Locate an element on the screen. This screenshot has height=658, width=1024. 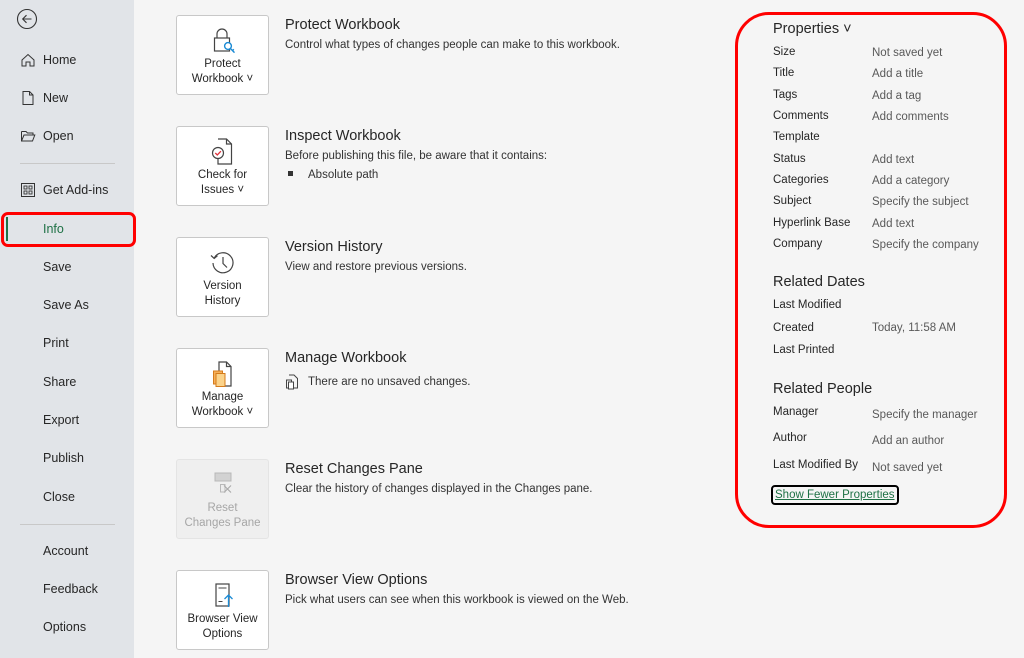
browser-view-options-button: Browser View Options is located at coordinates (222, 610).